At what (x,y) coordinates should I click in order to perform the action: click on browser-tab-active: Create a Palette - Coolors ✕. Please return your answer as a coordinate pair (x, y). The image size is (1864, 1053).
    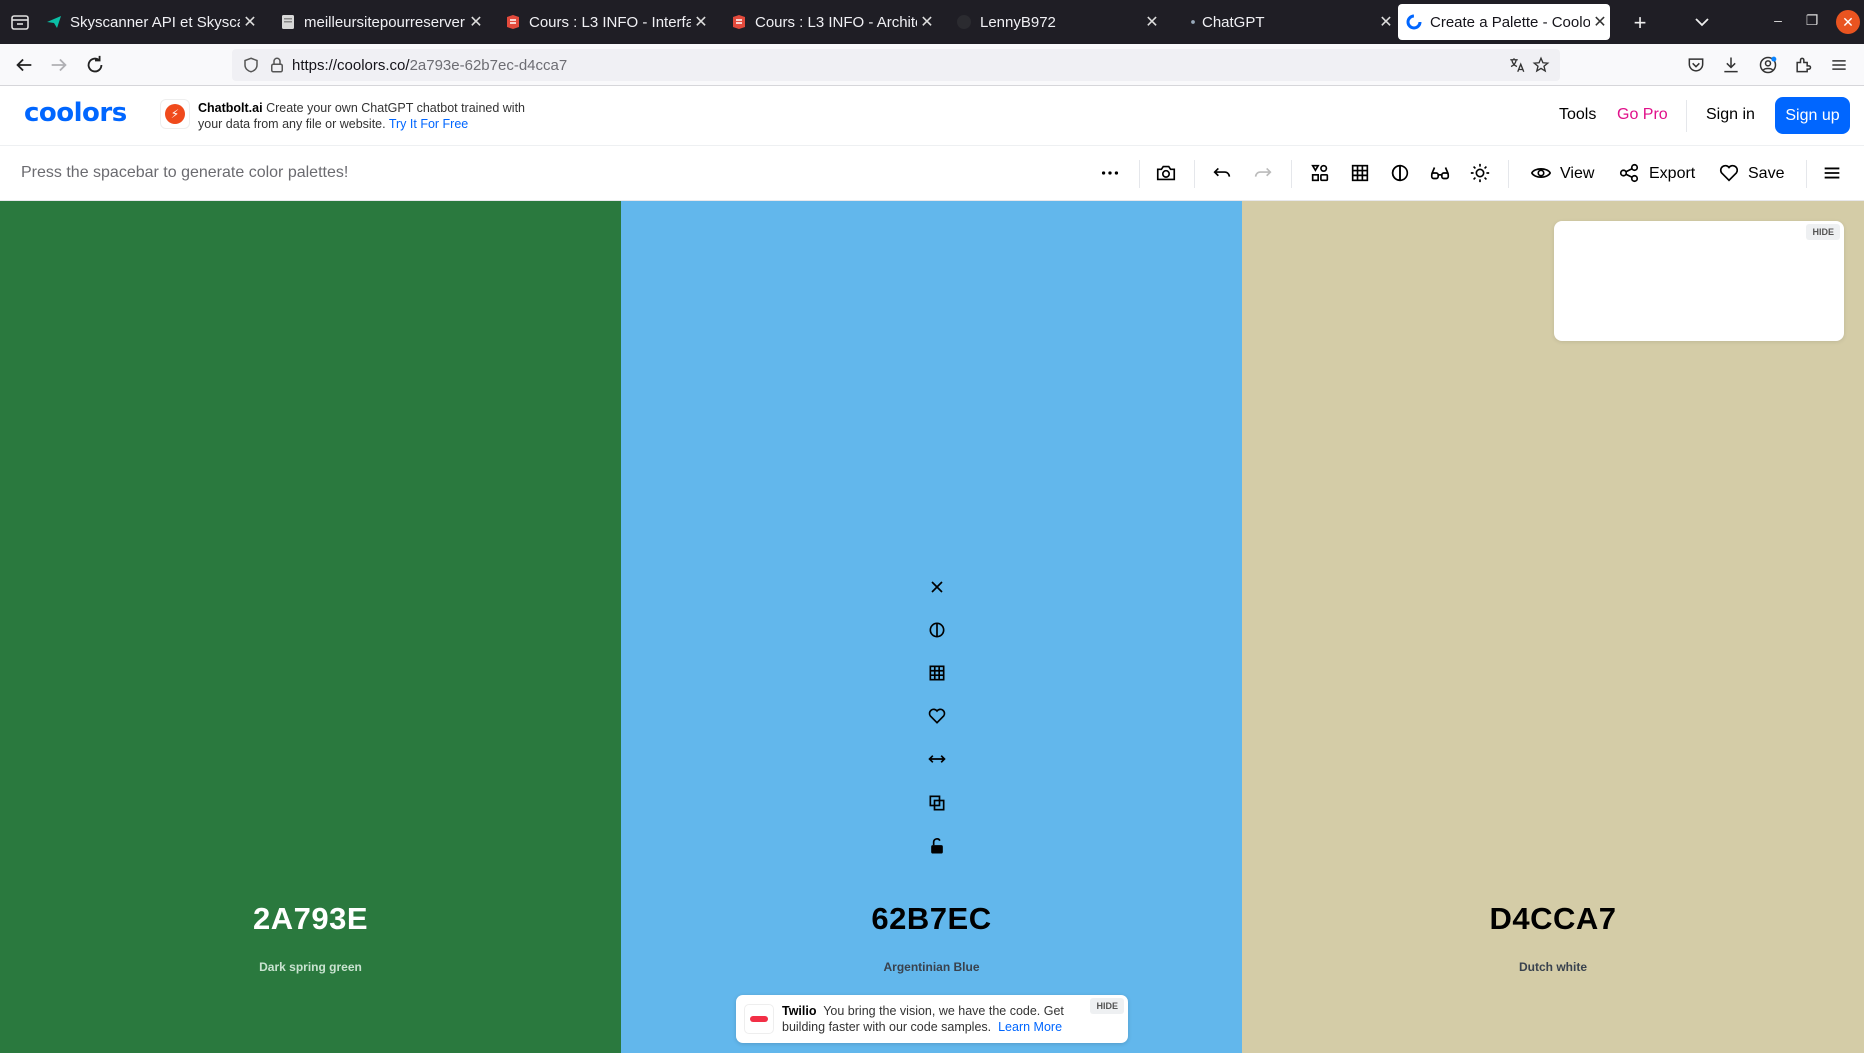
    Looking at the image, I should click on (1504, 22).